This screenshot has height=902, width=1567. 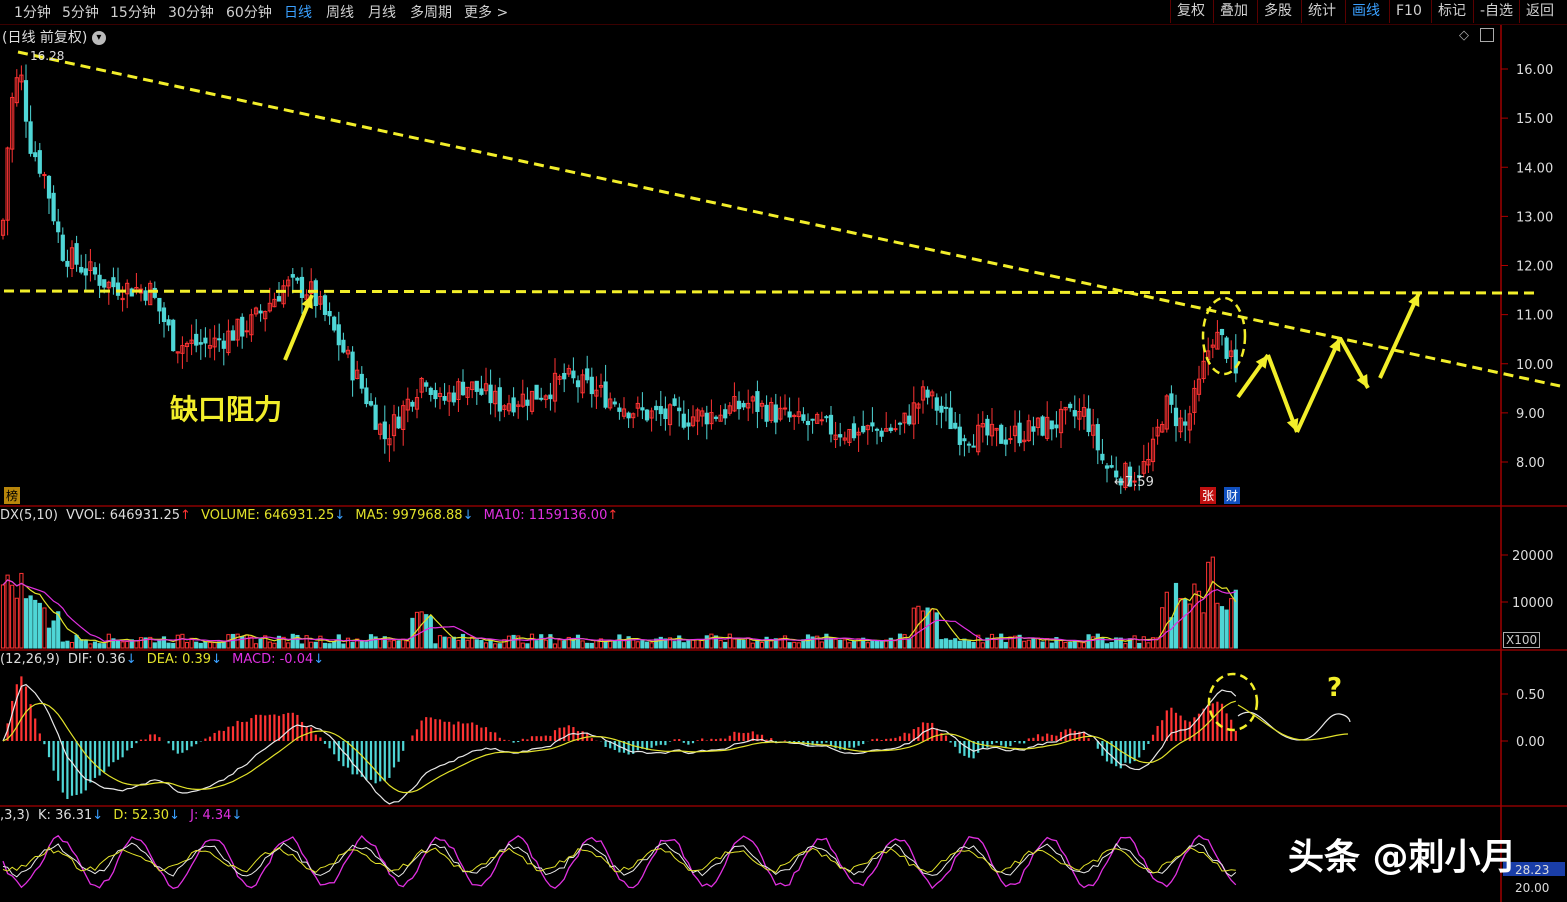 I want to click on diamond-icon: ◇, so click(x=1464, y=35).